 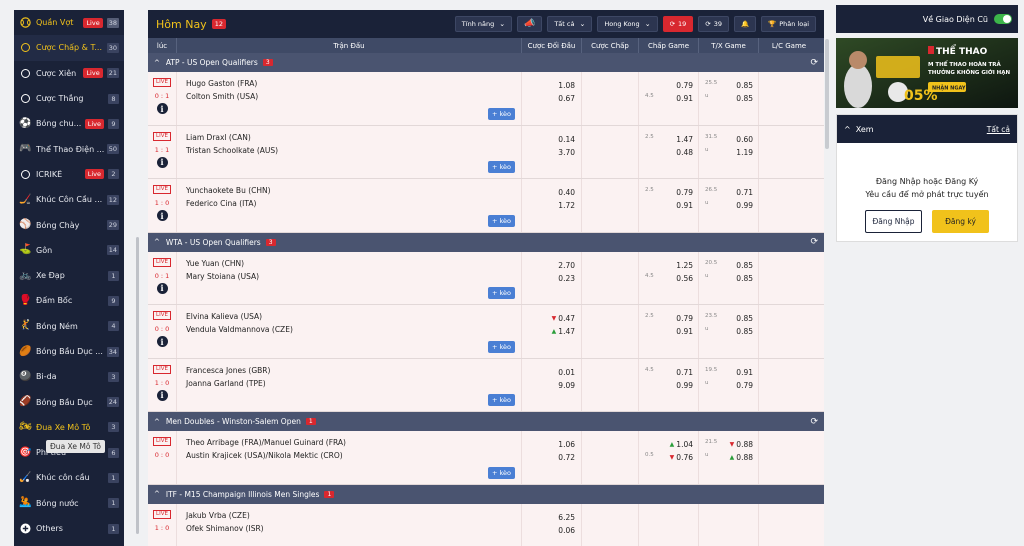 What do you see at coordinates (960, 221) in the screenshot?
I see `register-button: Đăng ký` at bounding box center [960, 221].